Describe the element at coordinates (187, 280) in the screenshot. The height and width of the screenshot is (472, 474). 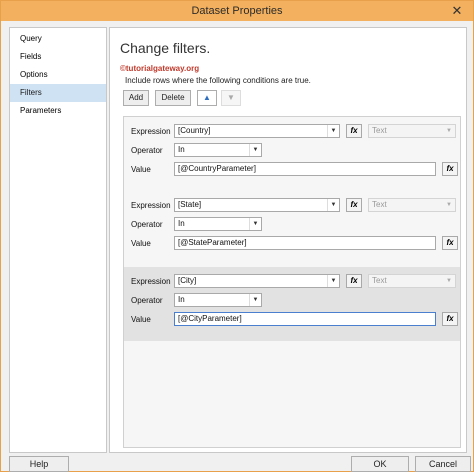
I see `expression-value: [City]` at that location.